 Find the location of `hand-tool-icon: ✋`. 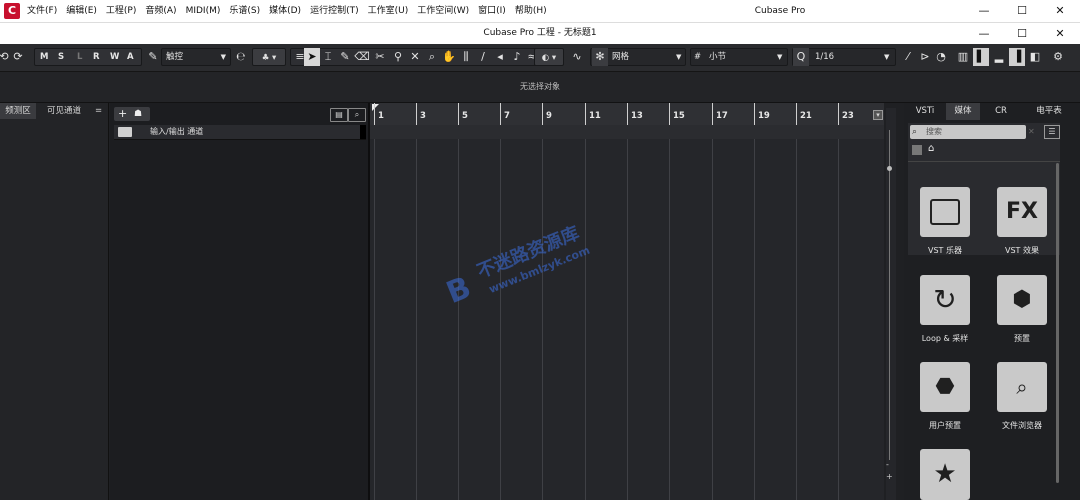

hand-tool-icon: ✋ is located at coordinates (449, 57).